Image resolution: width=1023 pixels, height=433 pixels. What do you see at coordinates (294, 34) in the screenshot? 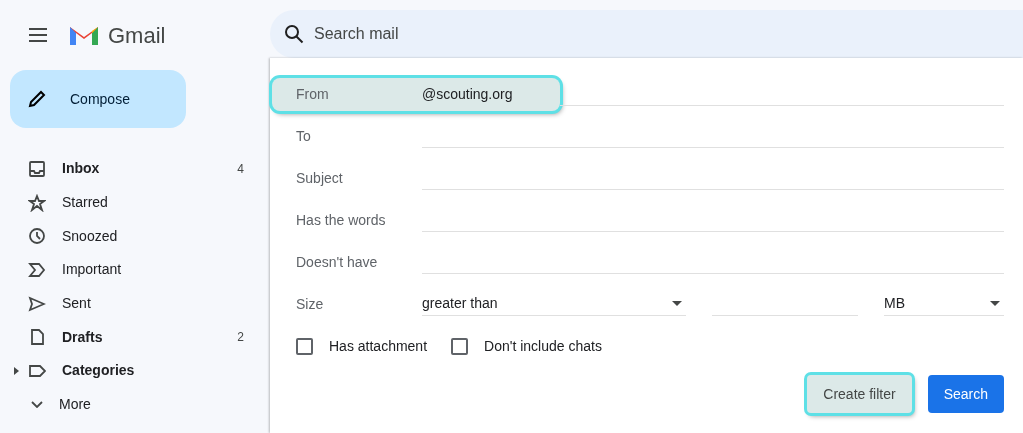
I see `search-icon` at bounding box center [294, 34].